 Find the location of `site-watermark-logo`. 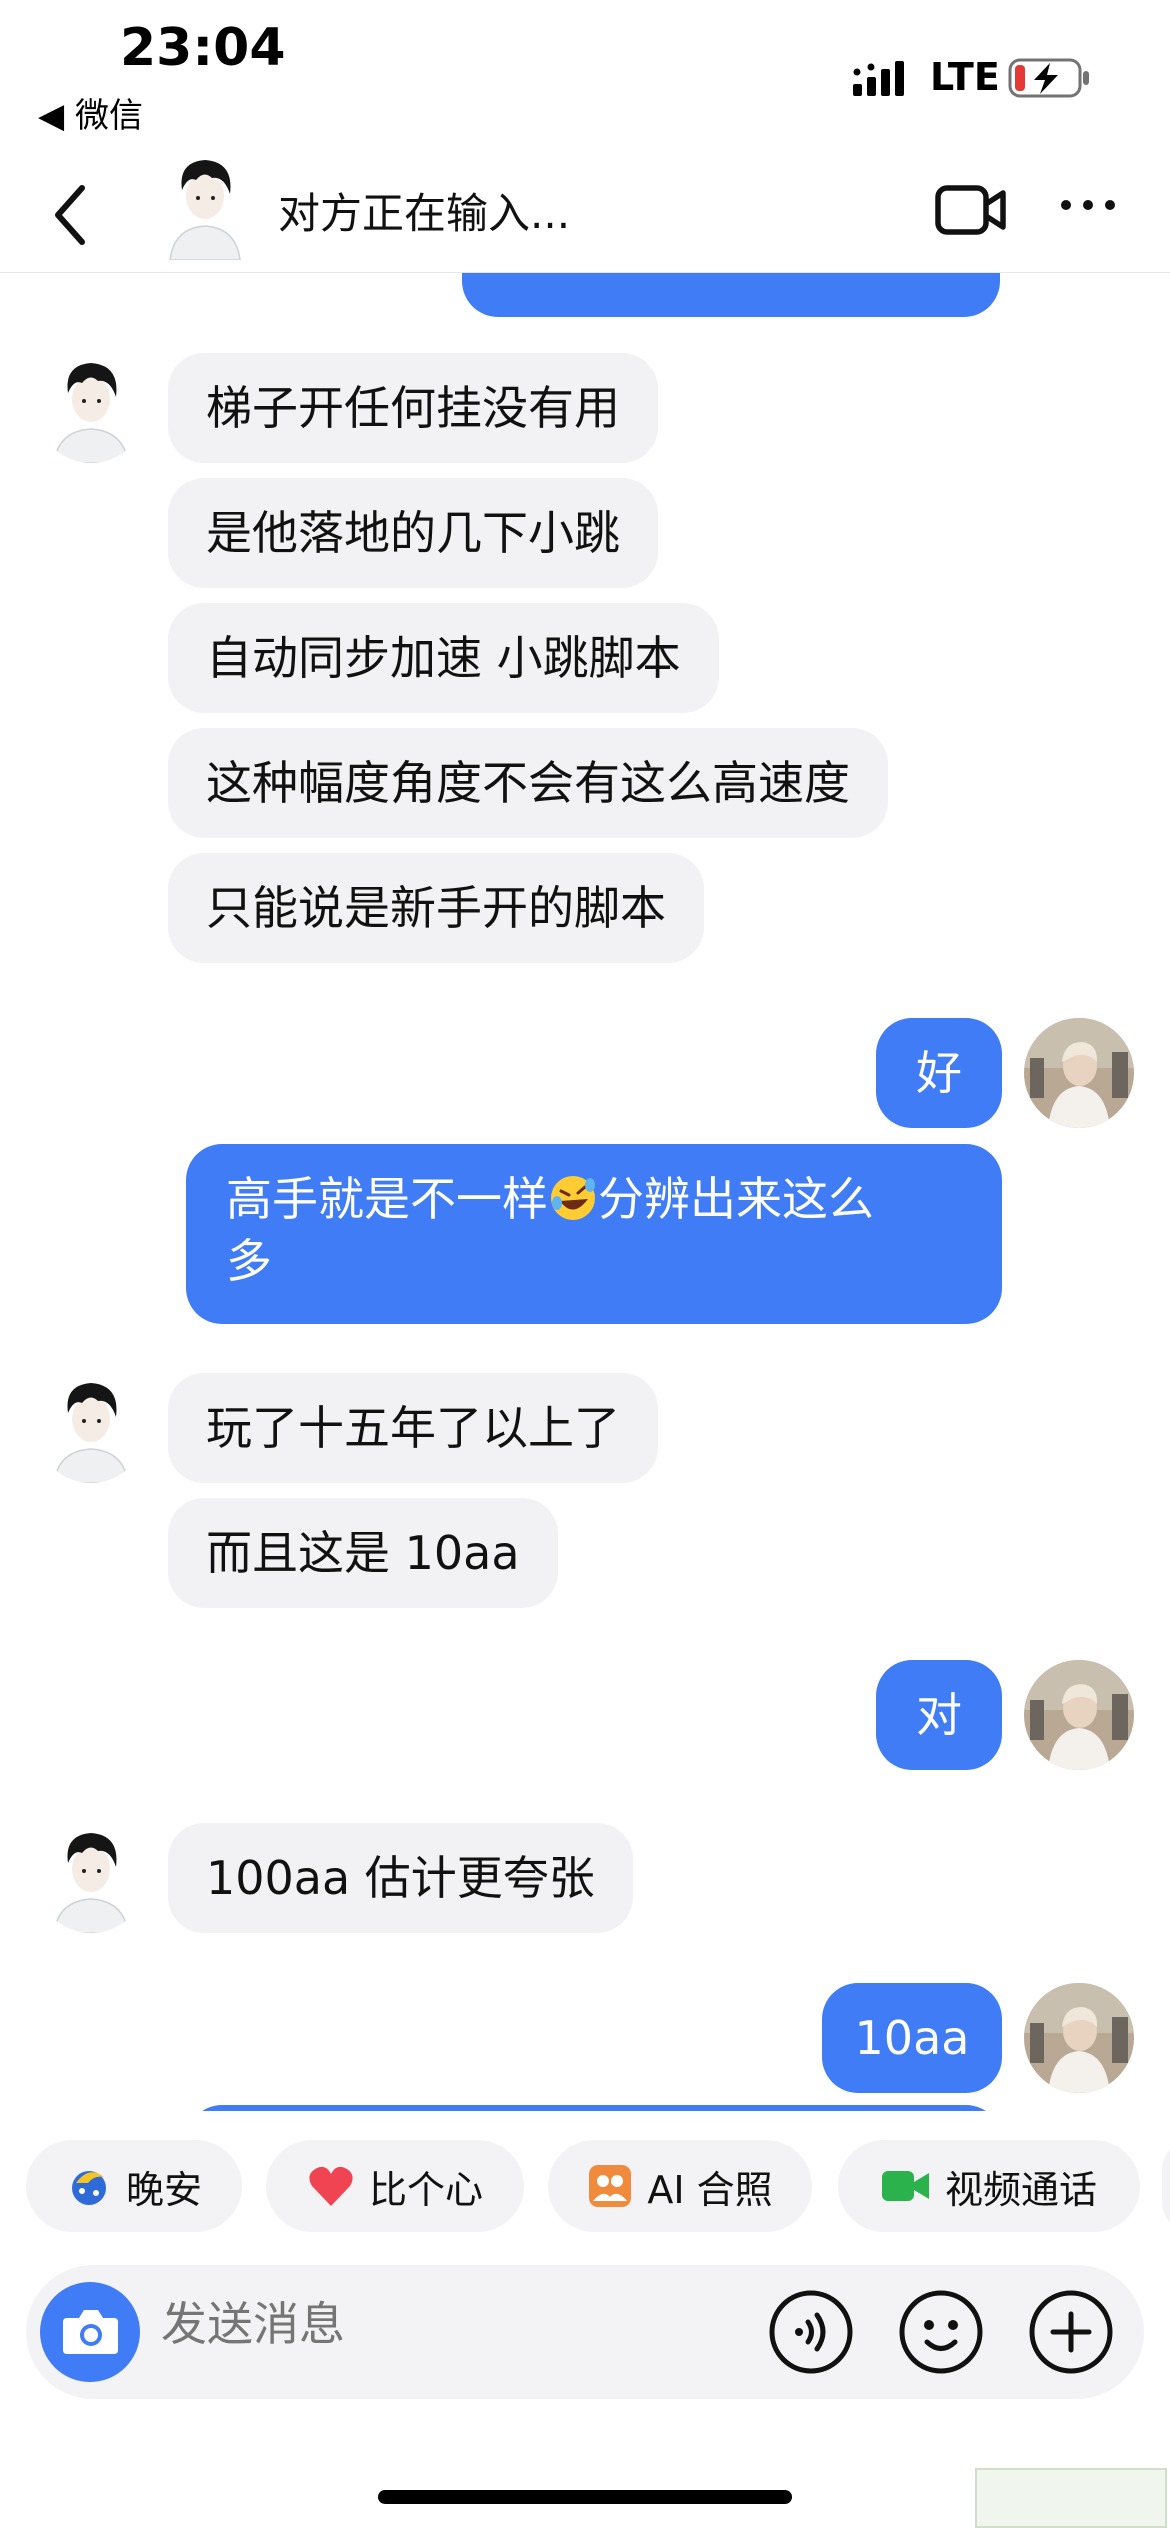

site-watermark-logo is located at coordinates (1071, 2498).